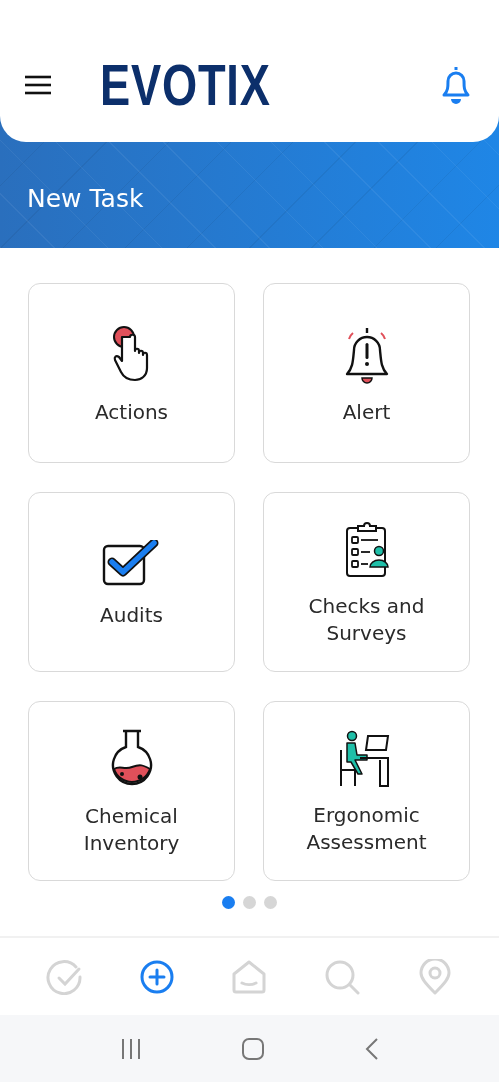 This screenshot has height=1082, width=499. What do you see at coordinates (366, 412) in the screenshot?
I see `tile-label: Alert` at bounding box center [366, 412].